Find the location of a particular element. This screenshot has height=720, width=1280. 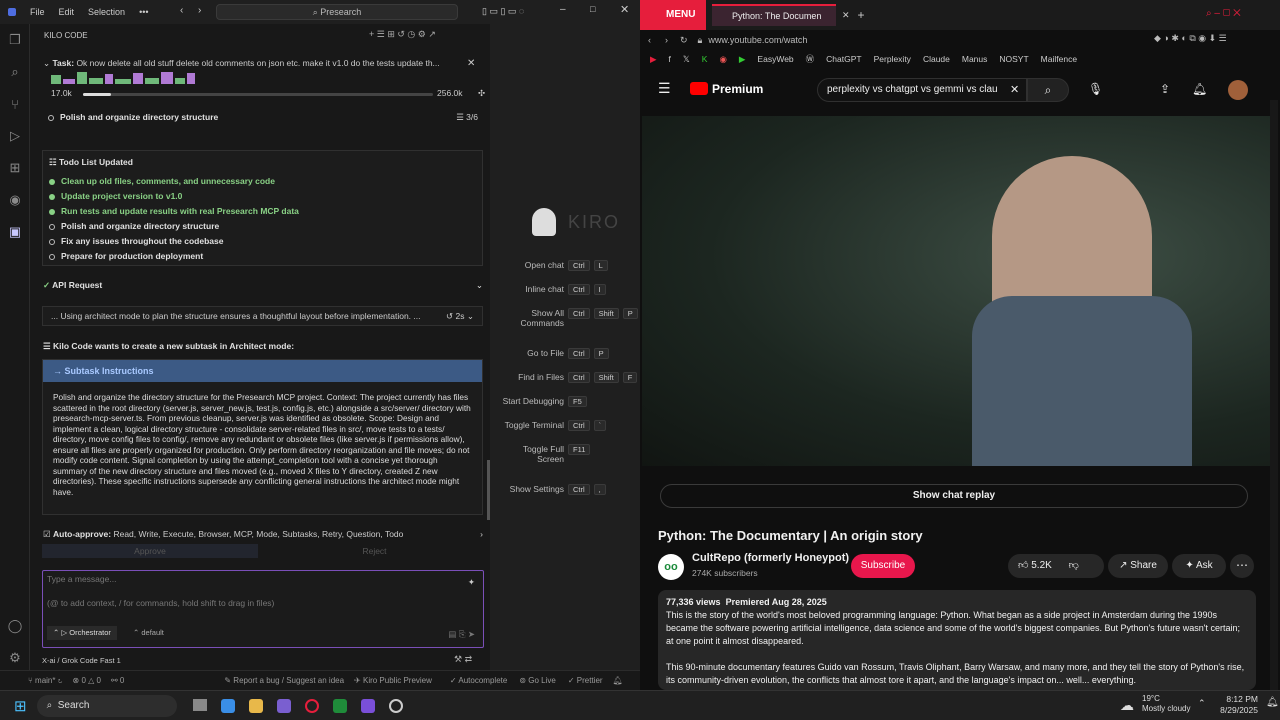

bookmark-easyweb: EasyWeb is located at coordinates (775, 59).